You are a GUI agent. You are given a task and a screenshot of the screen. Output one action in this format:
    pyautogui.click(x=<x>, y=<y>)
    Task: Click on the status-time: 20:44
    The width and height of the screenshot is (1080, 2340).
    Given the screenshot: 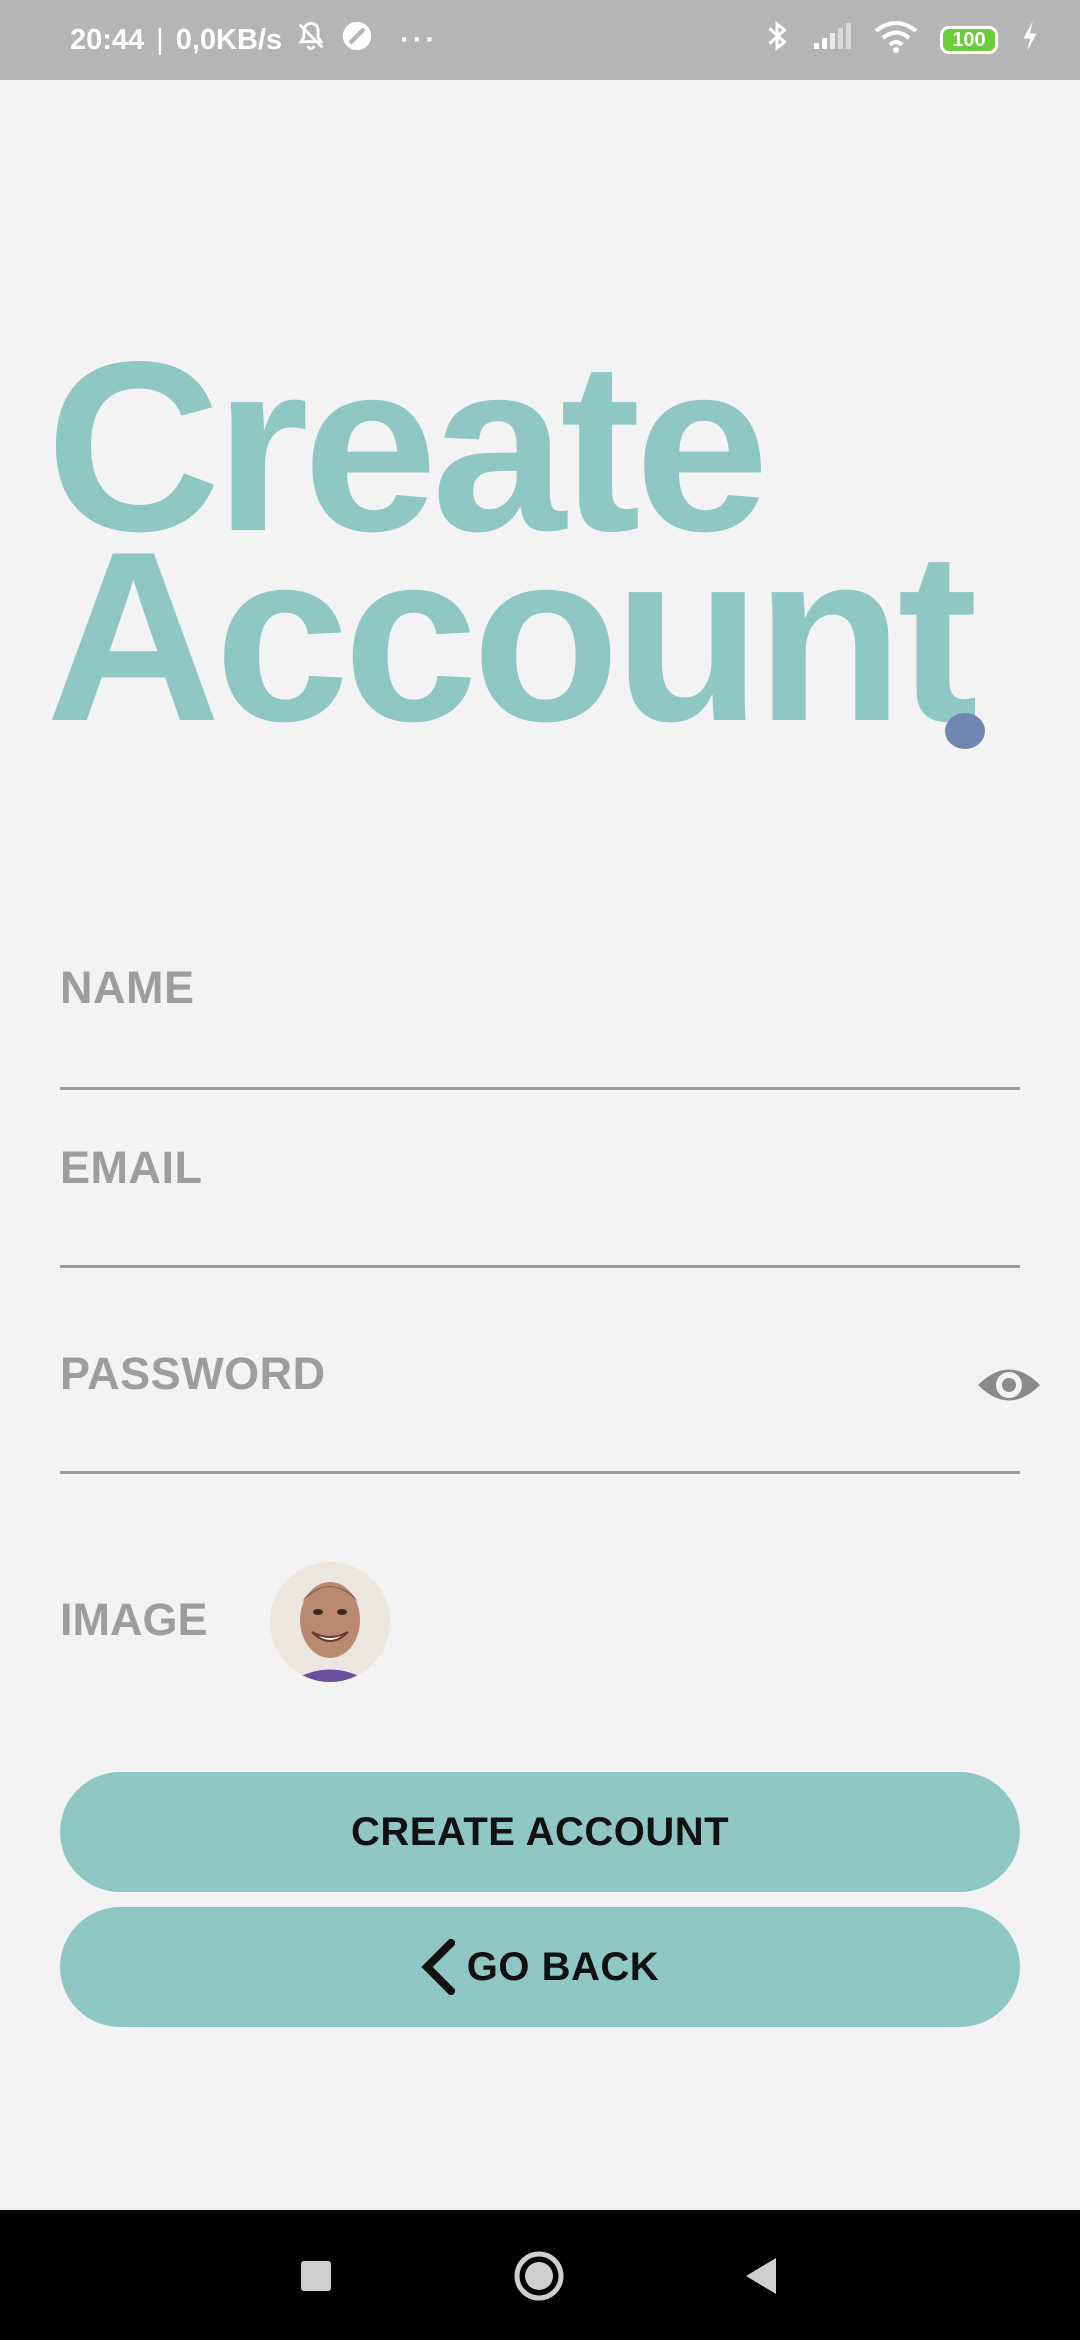 What is the action you would take?
    pyautogui.click(x=107, y=39)
    